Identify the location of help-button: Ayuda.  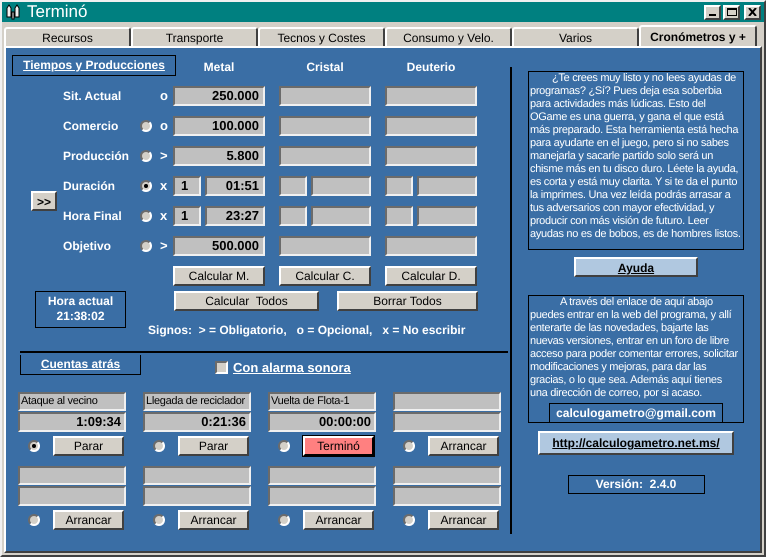
(636, 267).